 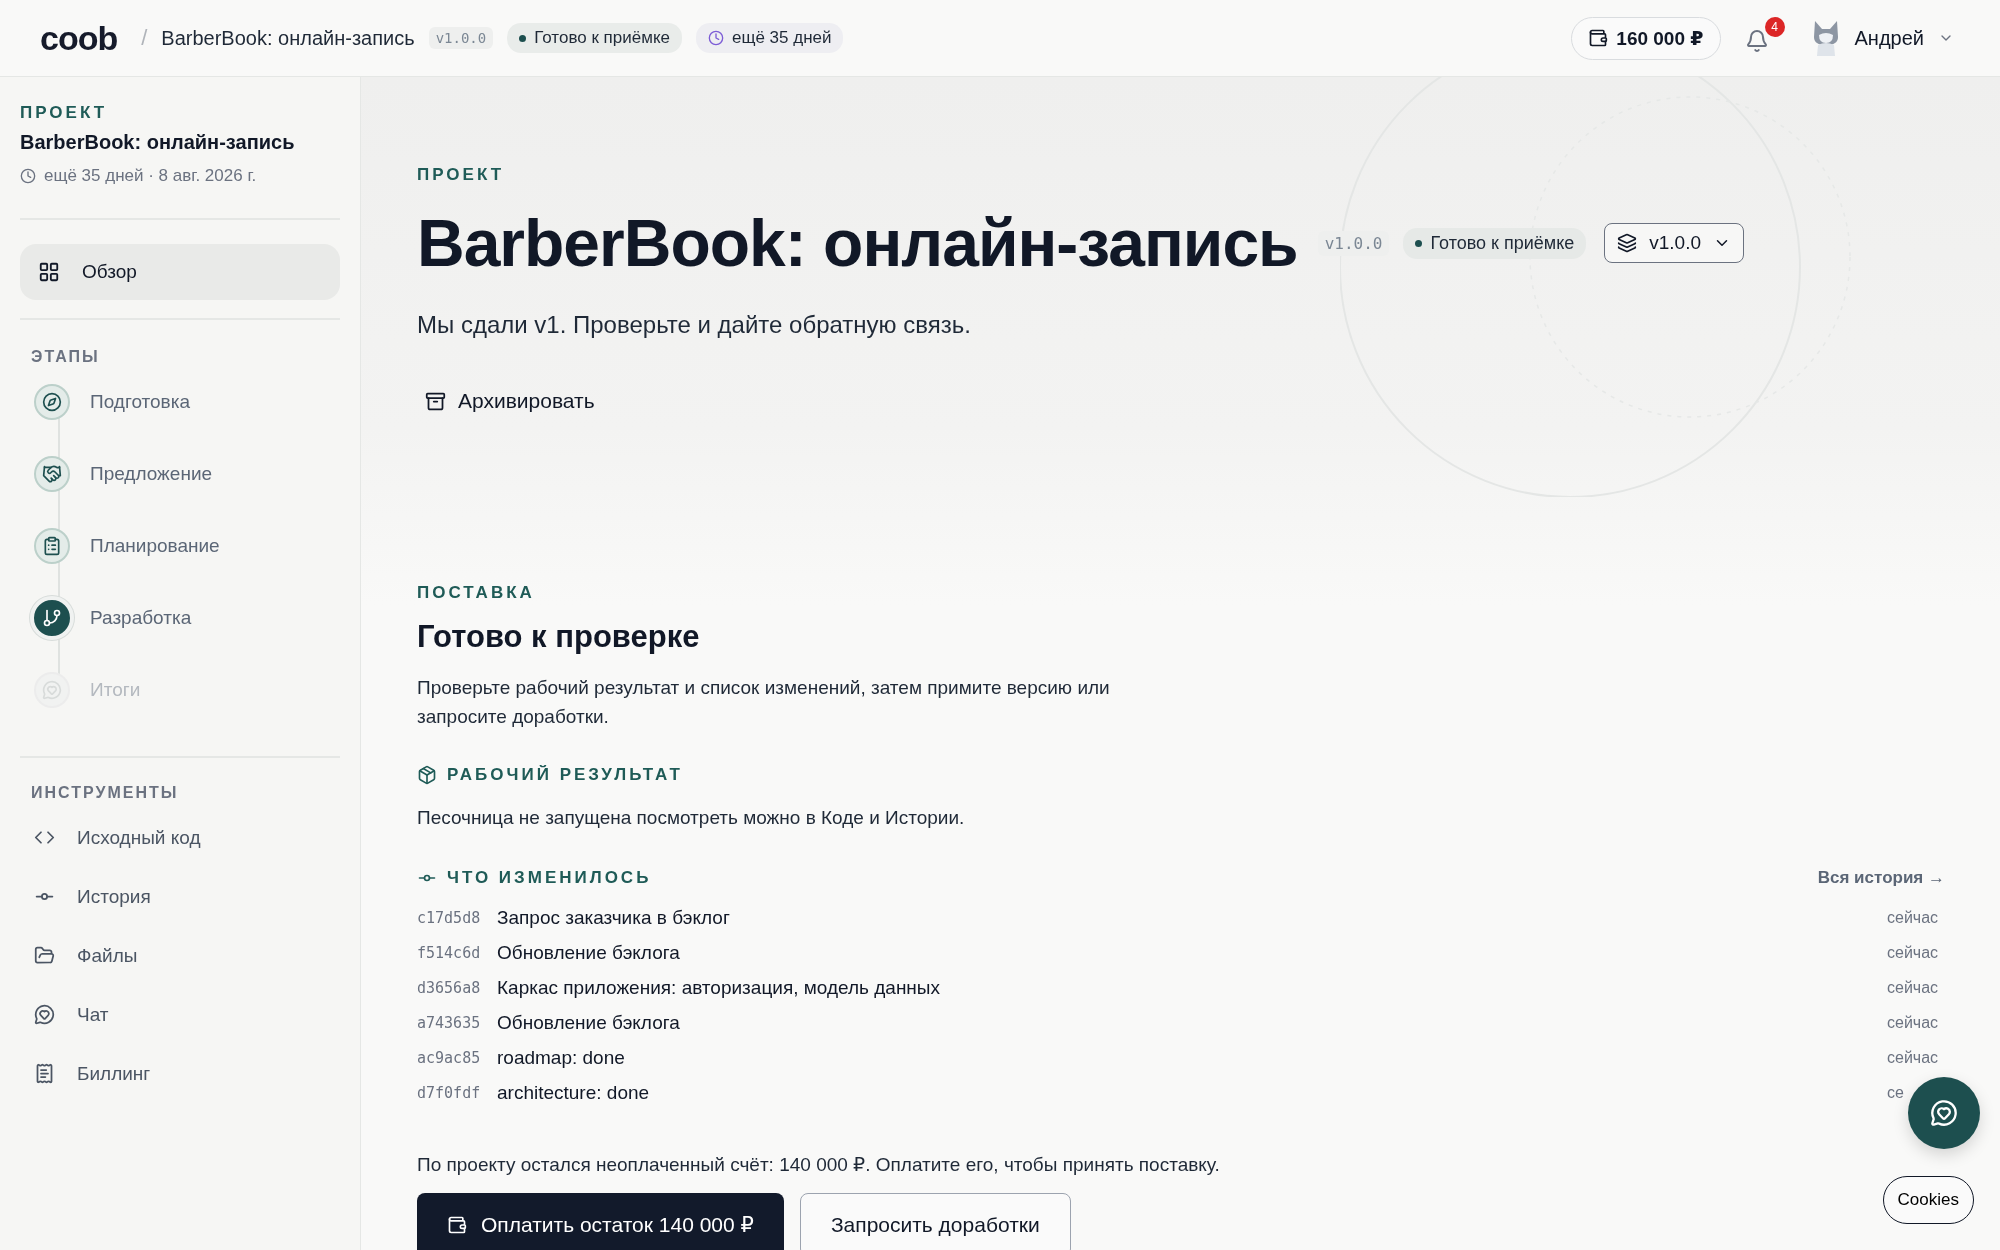 I want to click on pay-button: Оплатить остаток 140 000 ₽, so click(x=600, y=1221).